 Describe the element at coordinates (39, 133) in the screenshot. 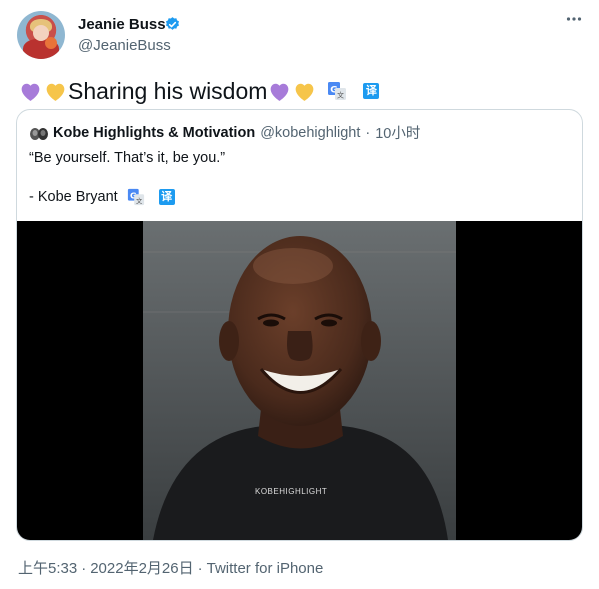

I see `quoted-author-avatar-icon` at that location.